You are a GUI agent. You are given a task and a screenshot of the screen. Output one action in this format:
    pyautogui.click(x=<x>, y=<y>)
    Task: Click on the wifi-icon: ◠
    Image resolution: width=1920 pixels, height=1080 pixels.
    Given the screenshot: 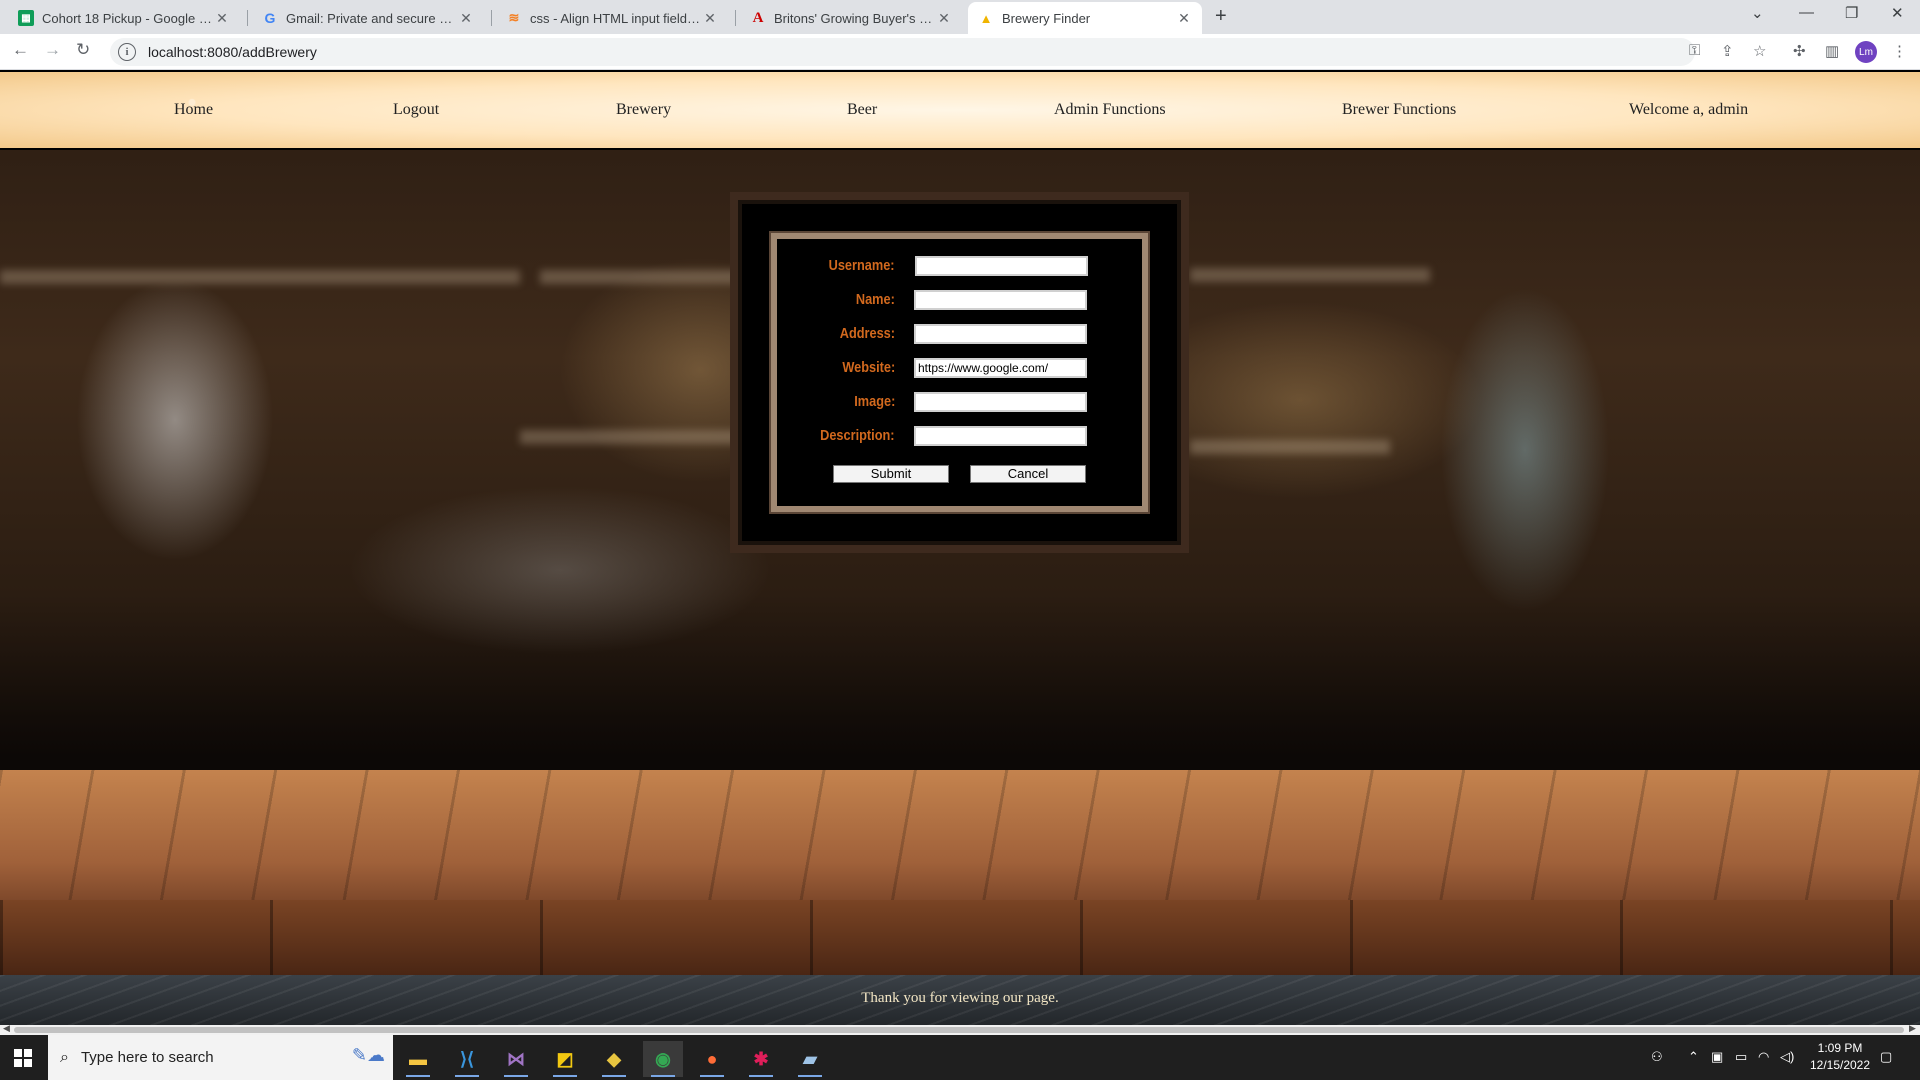 What is the action you would take?
    pyautogui.click(x=1763, y=1057)
    